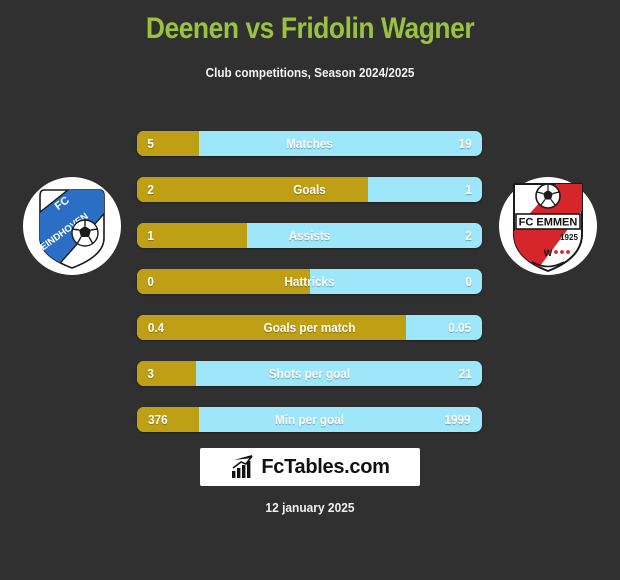 Image resolution: width=620 pixels, height=580 pixels. I want to click on away-value: 21, so click(465, 373).